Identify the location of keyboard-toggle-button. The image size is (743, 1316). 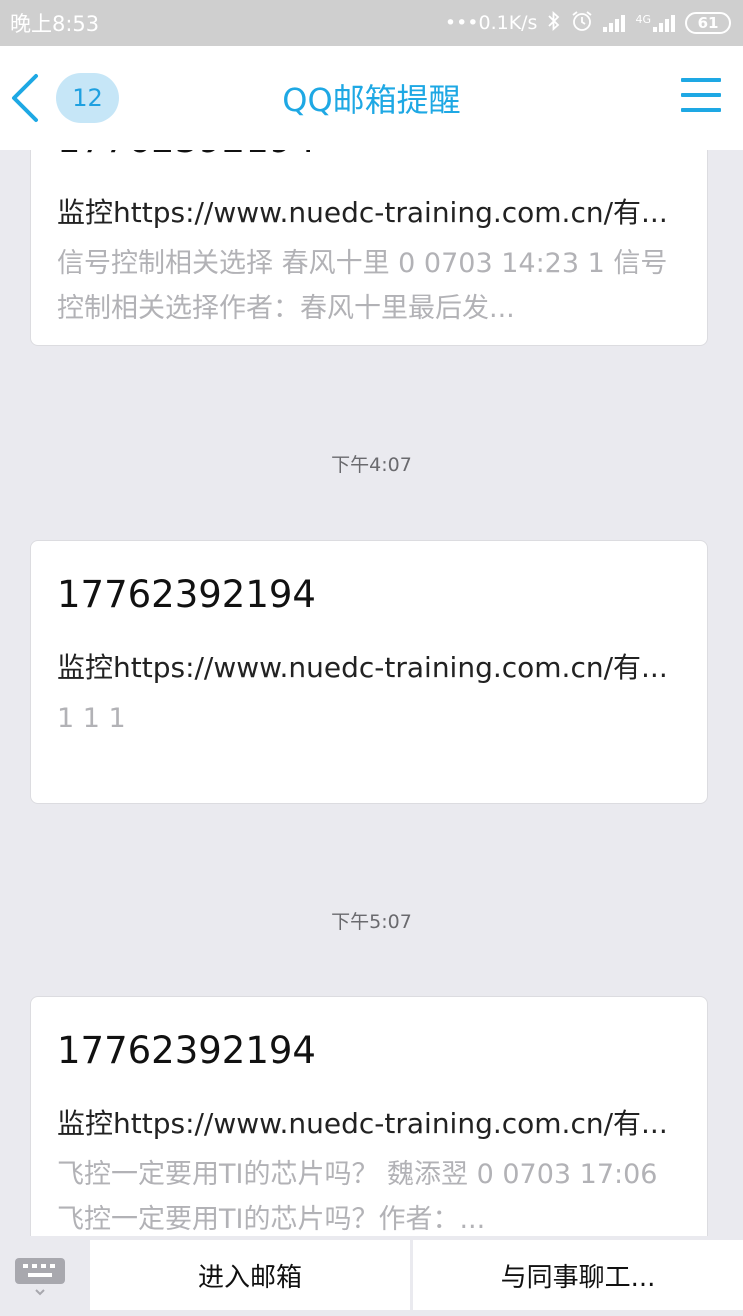
(40, 1276).